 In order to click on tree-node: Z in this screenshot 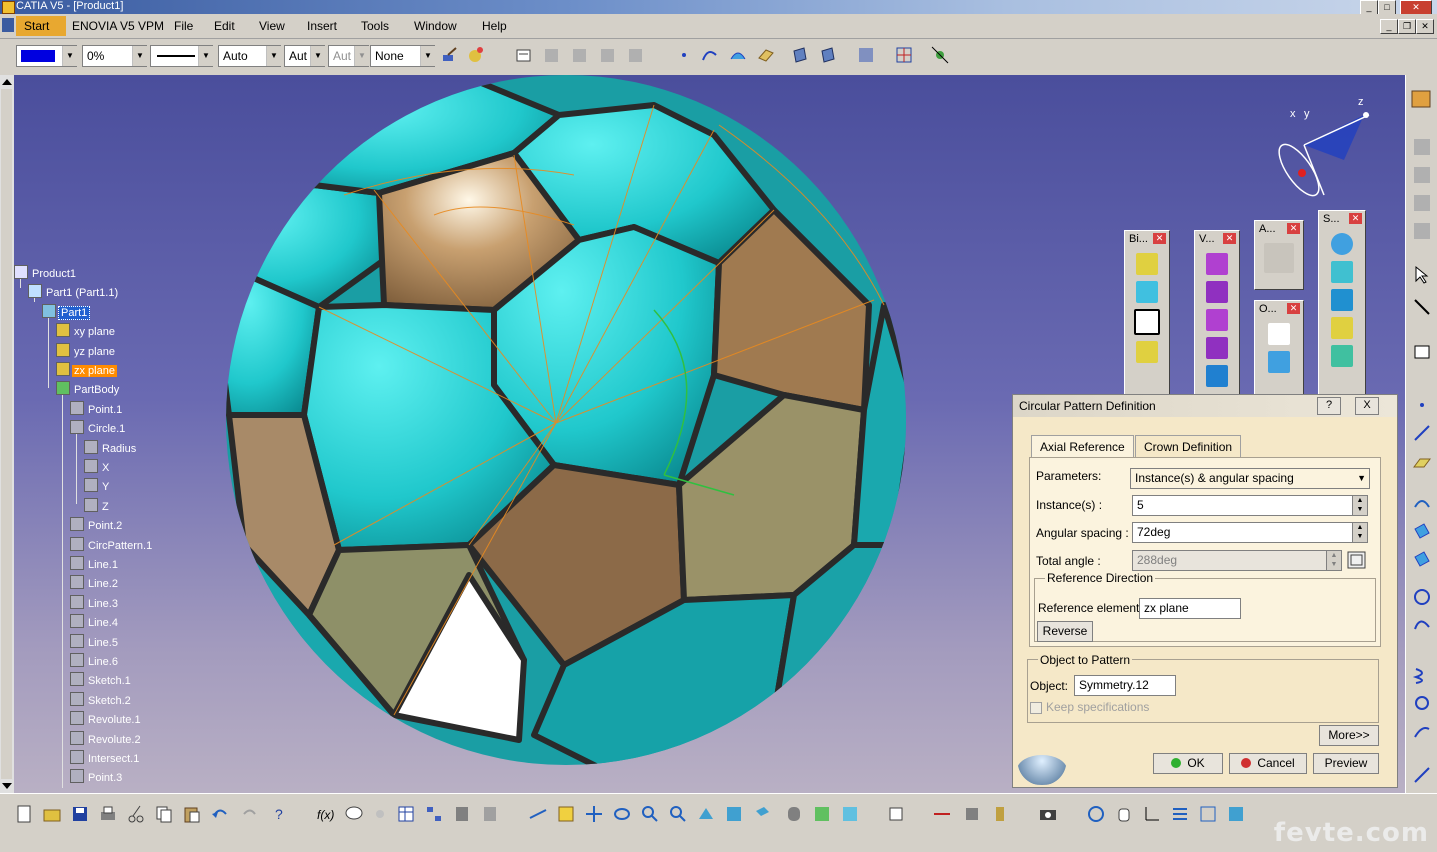, I will do `click(97, 505)`.